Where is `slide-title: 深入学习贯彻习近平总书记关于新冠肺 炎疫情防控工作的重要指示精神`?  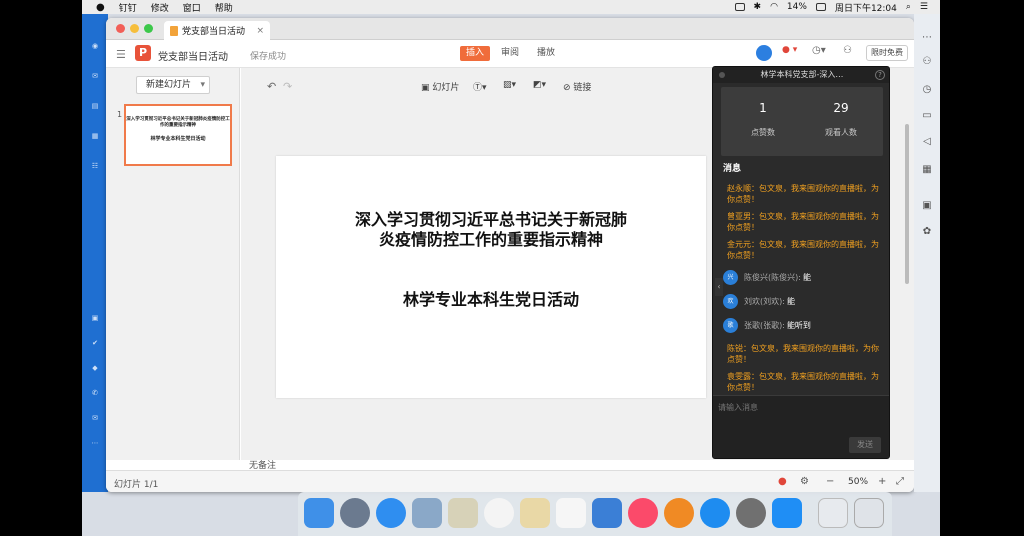 slide-title: 深入学习贯彻习近平总书记关于新冠肺 炎疫情防控工作的重要指示精神 is located at coordinates (491, 230).